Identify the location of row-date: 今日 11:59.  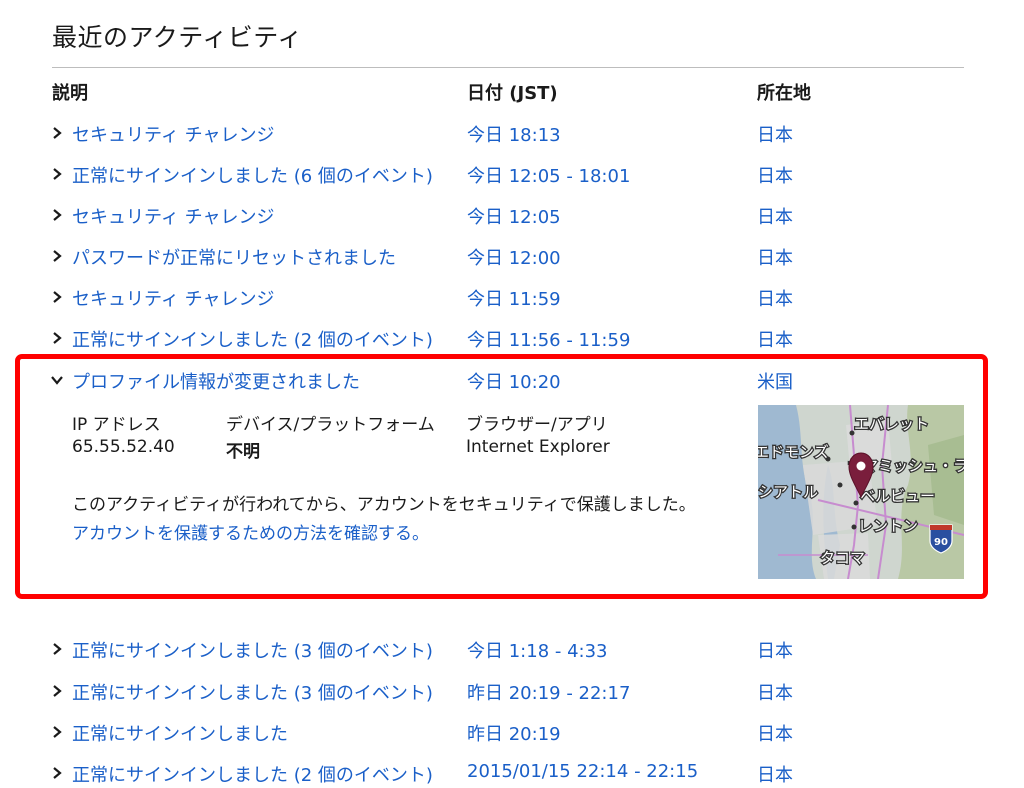
(514, 298).